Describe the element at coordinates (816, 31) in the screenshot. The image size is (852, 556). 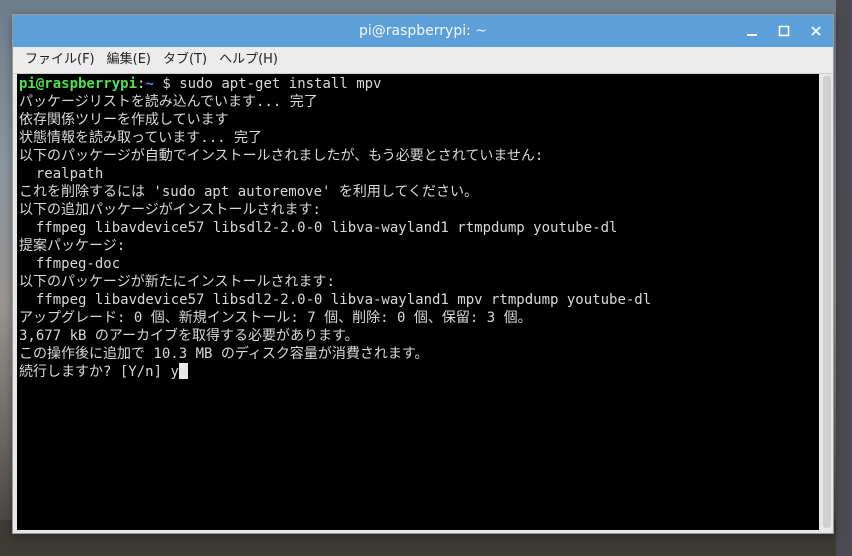
I see `close-icon` at that location.